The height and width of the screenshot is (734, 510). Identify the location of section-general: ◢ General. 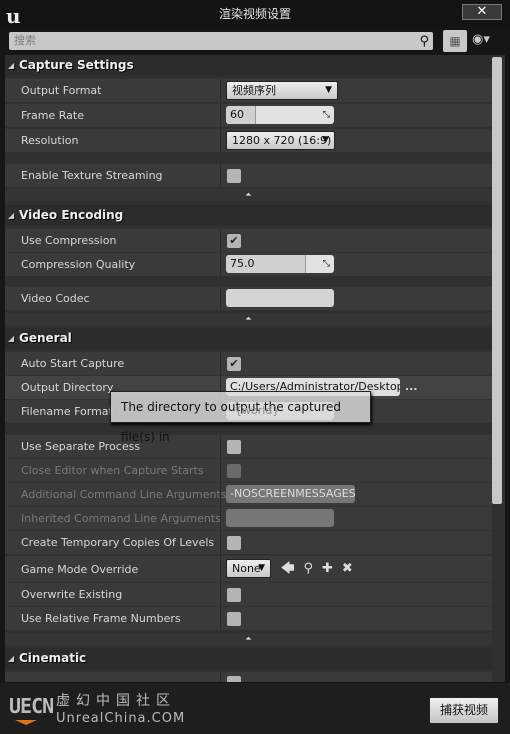
(248, 338).